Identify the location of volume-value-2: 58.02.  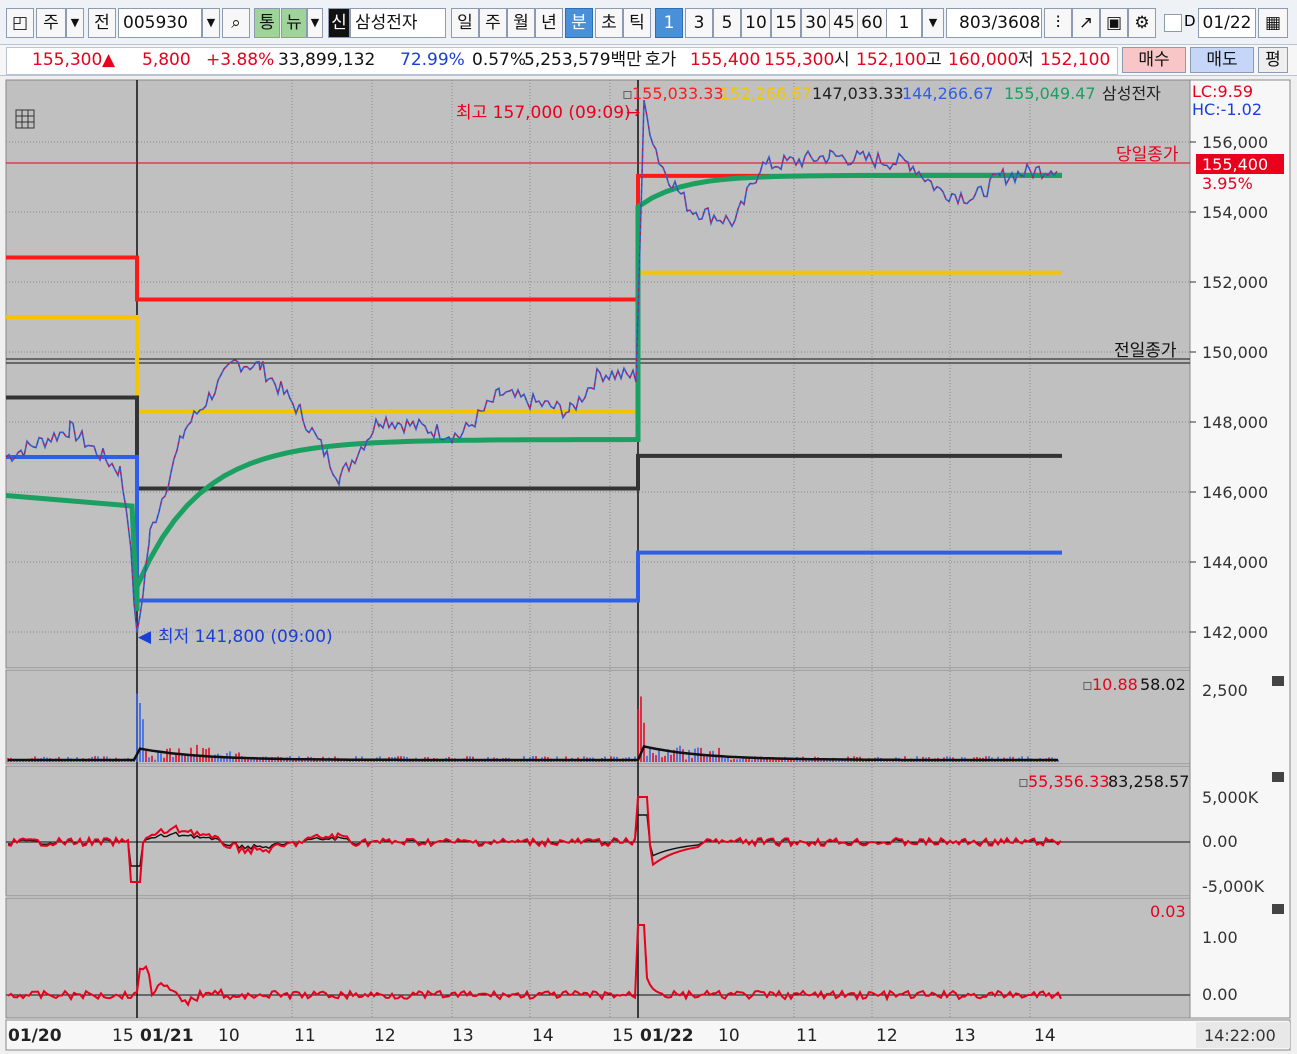
(1163, 684).